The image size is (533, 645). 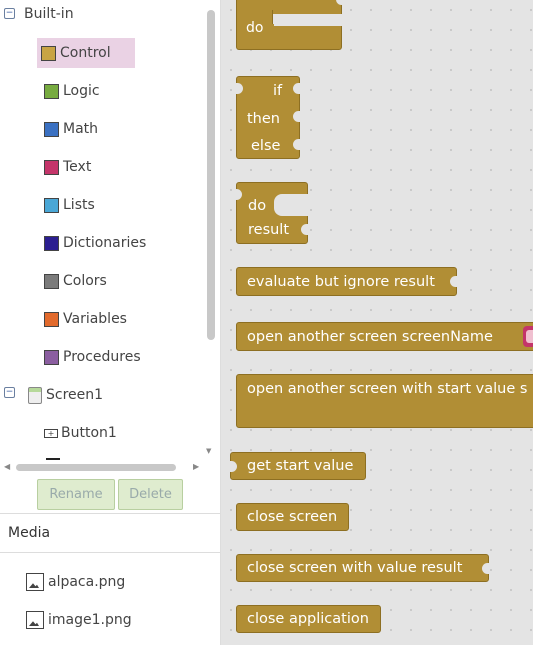 What do you see at coordinates (278, 91) in the screenshot?
I see `if-label: if` at bounding box center [278, 91].